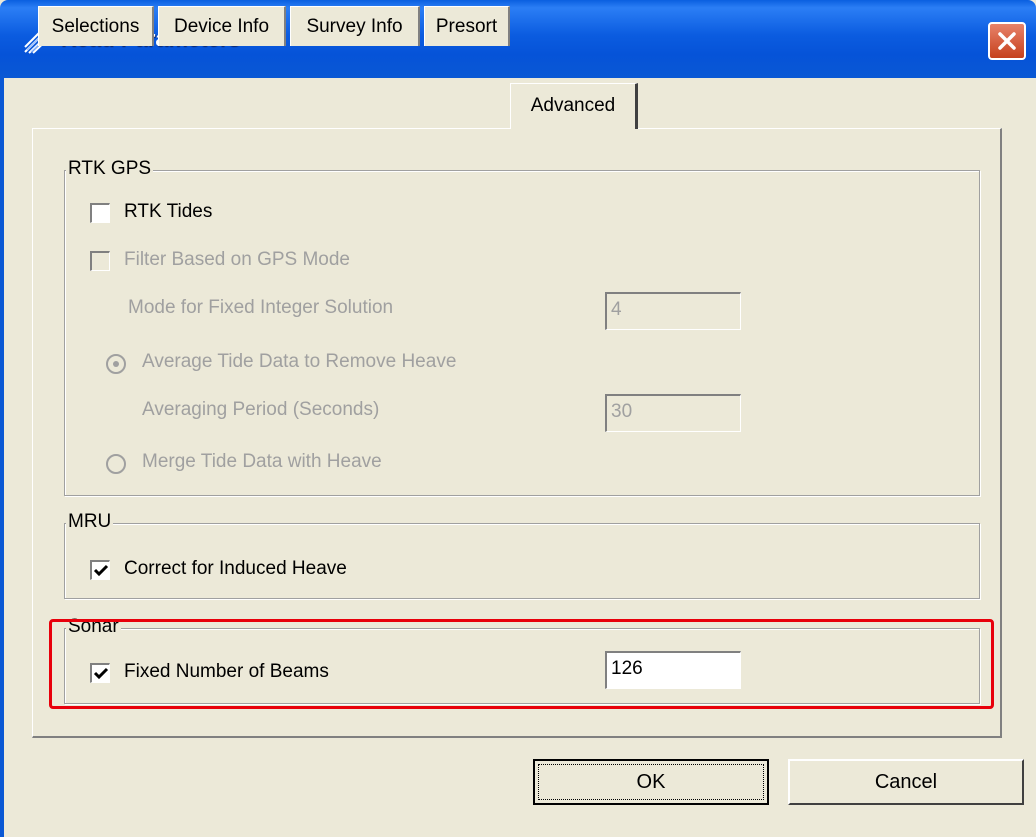 This screenshot has height=837, width=1036. I want to click on merge-tide-radio, so click(116, 464).